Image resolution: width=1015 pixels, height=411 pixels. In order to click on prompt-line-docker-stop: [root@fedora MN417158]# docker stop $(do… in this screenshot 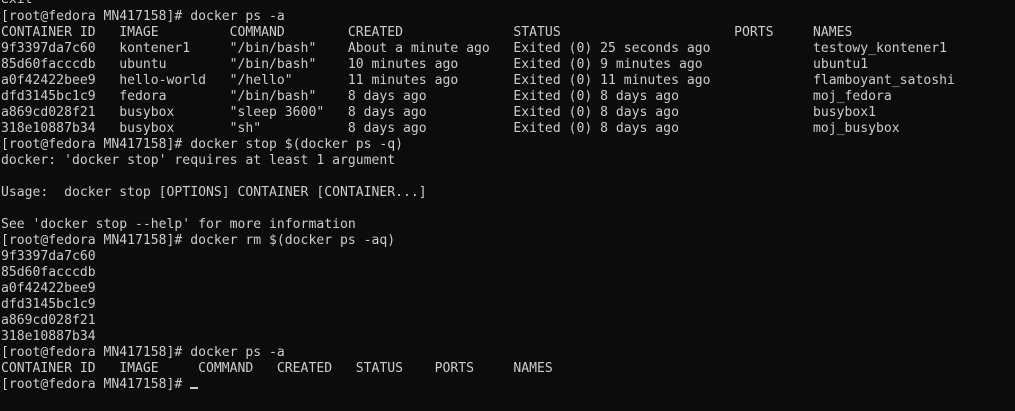, I will do `click(202, 144)`.